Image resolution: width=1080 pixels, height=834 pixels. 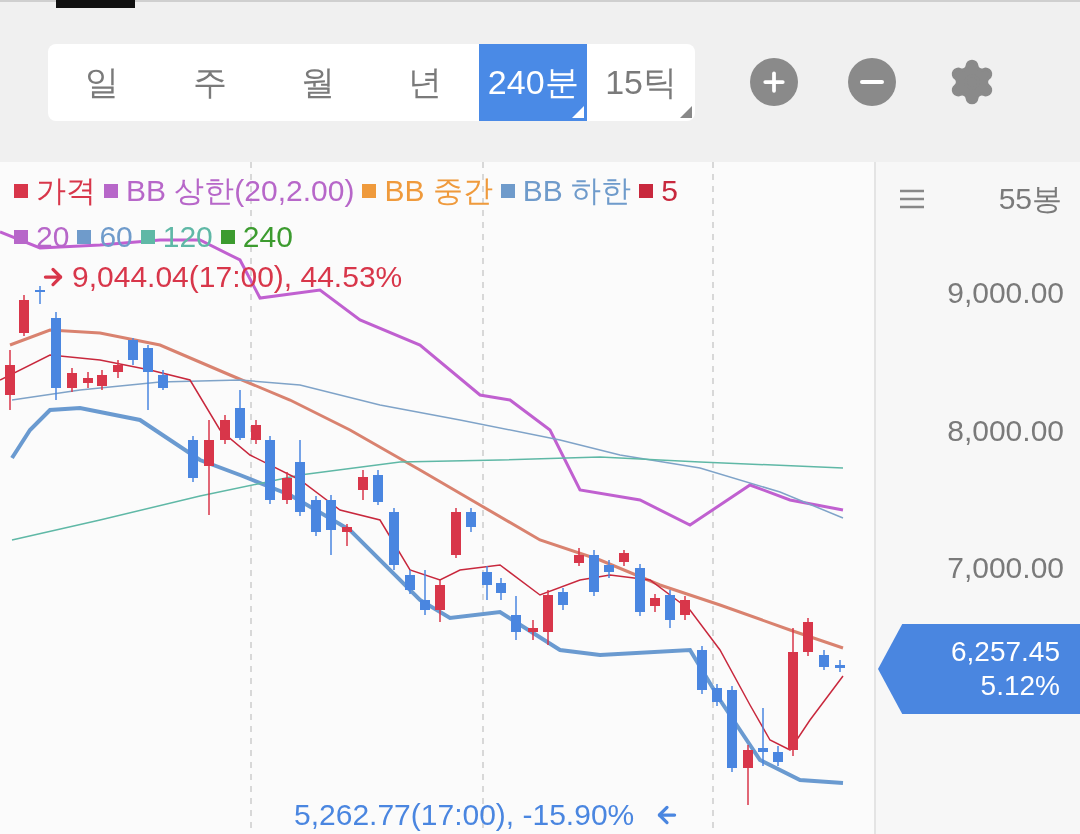 I want to click on period-tab: 주, so click(x=209, y=82).